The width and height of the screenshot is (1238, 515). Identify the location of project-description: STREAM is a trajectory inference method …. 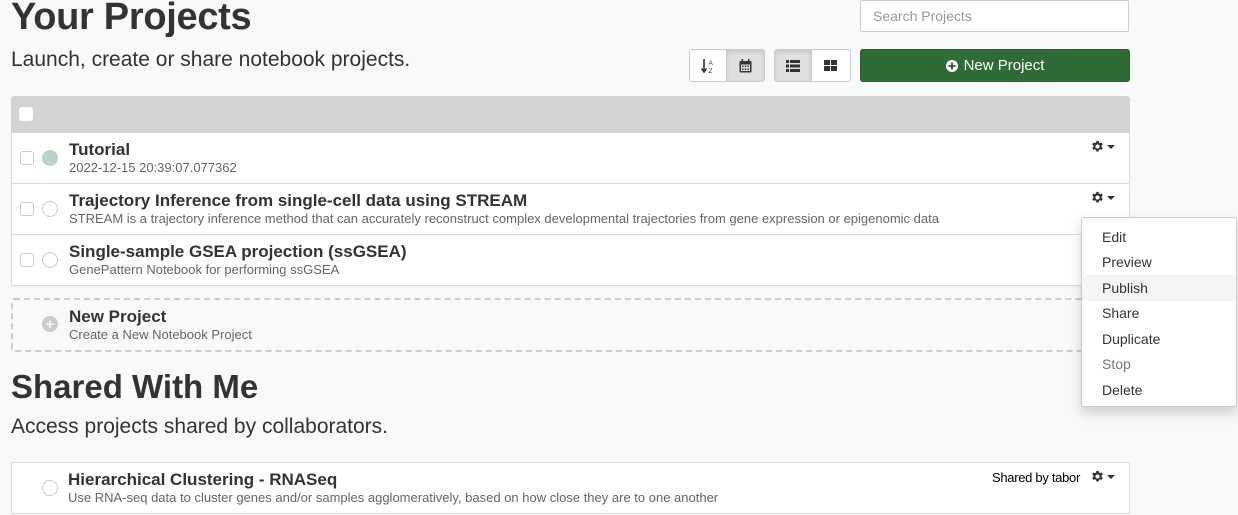
(504, 218).